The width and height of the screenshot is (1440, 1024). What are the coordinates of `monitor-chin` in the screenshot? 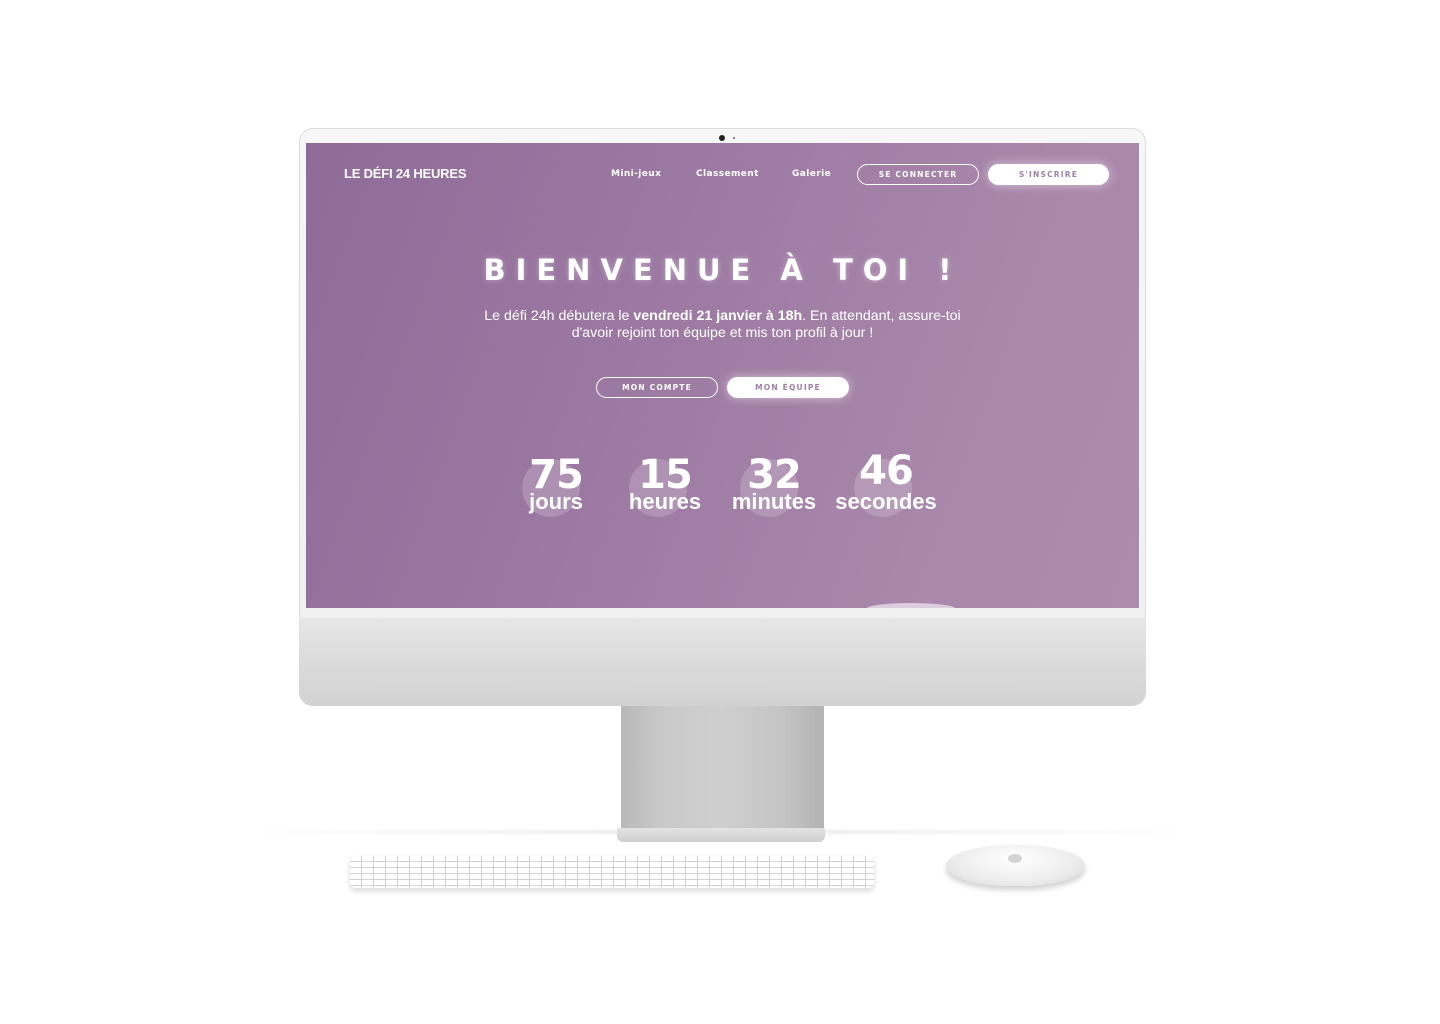 It's located at (722, 662).